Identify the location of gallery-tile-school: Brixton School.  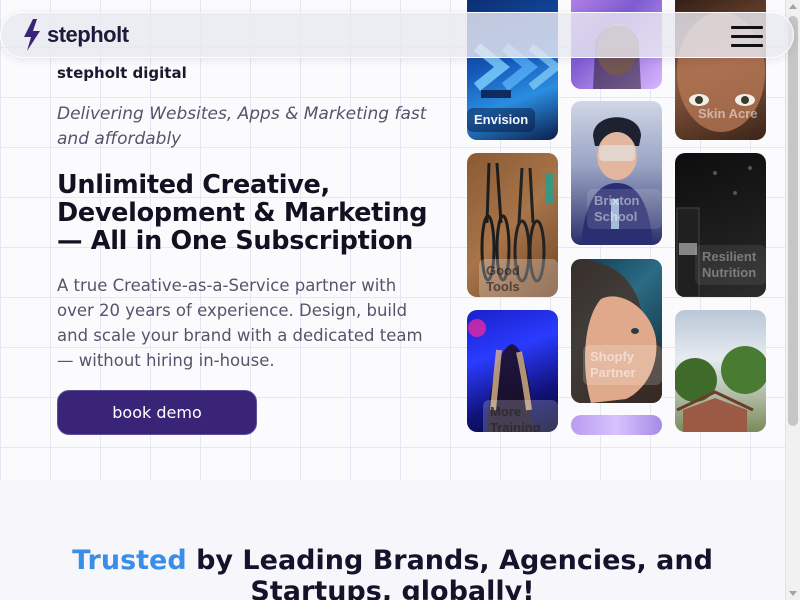
(616, 173).